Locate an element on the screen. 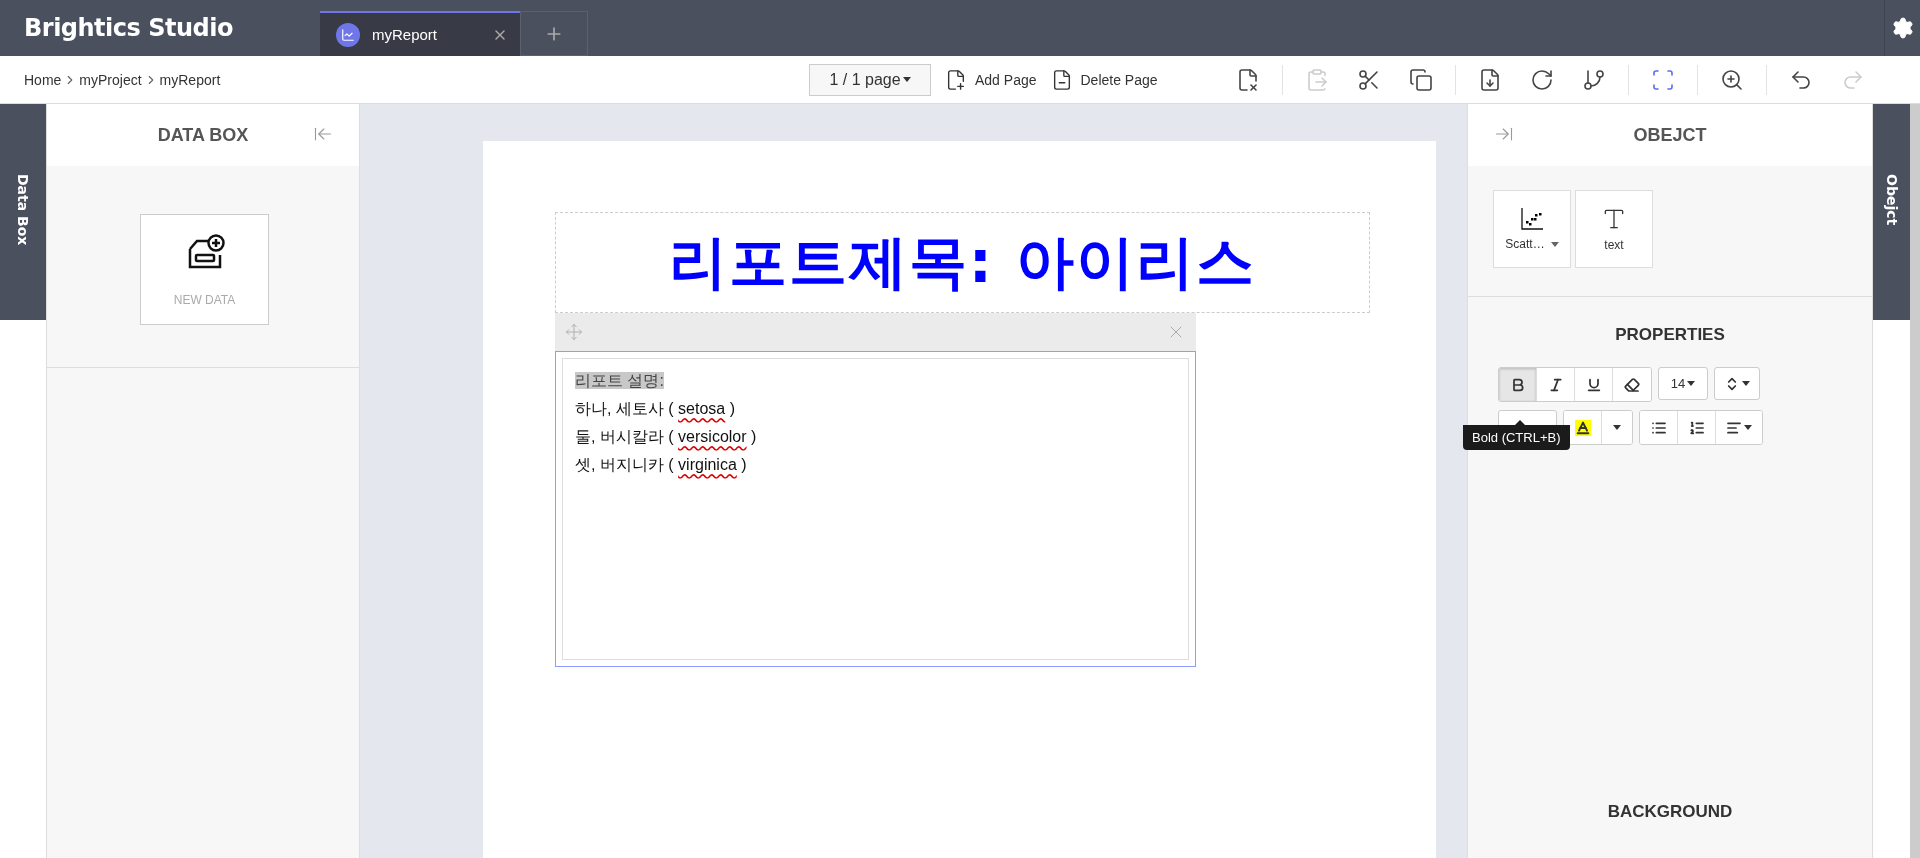  breadcrumb-link: Home is located at coordinates (43, 79).